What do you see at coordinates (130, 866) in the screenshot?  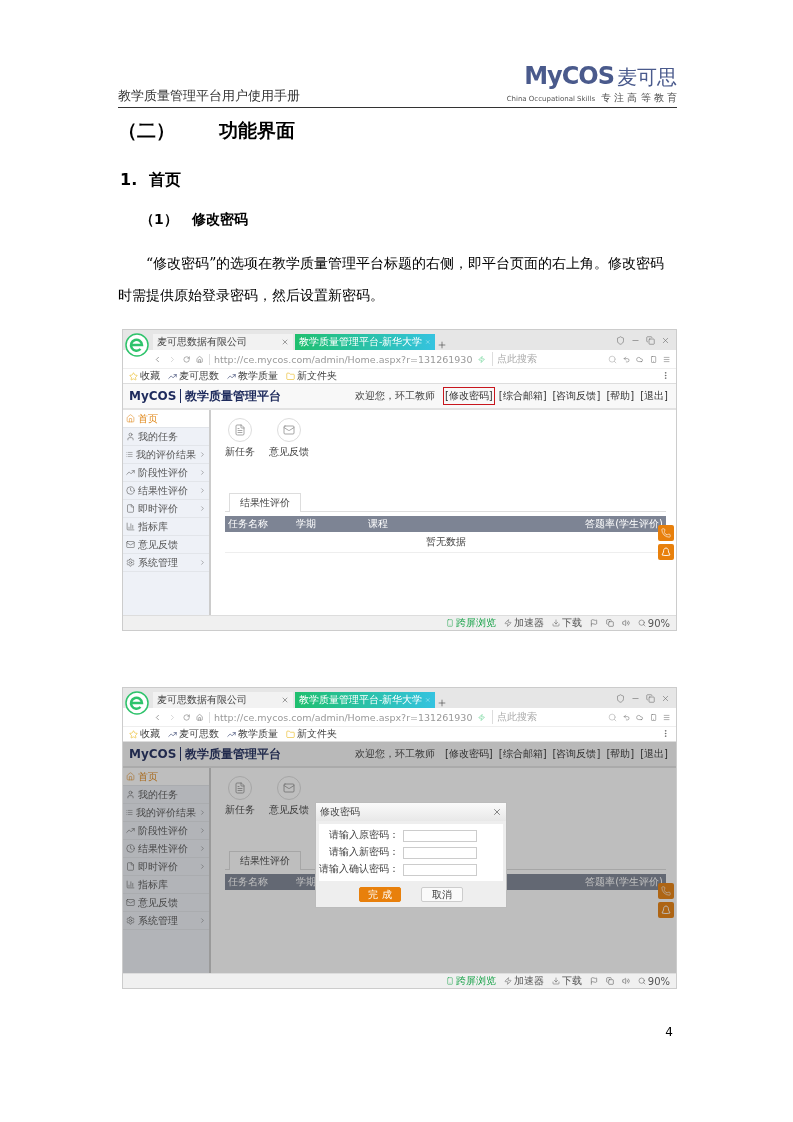 I see `document-icon` at bounding box center [130, 866].